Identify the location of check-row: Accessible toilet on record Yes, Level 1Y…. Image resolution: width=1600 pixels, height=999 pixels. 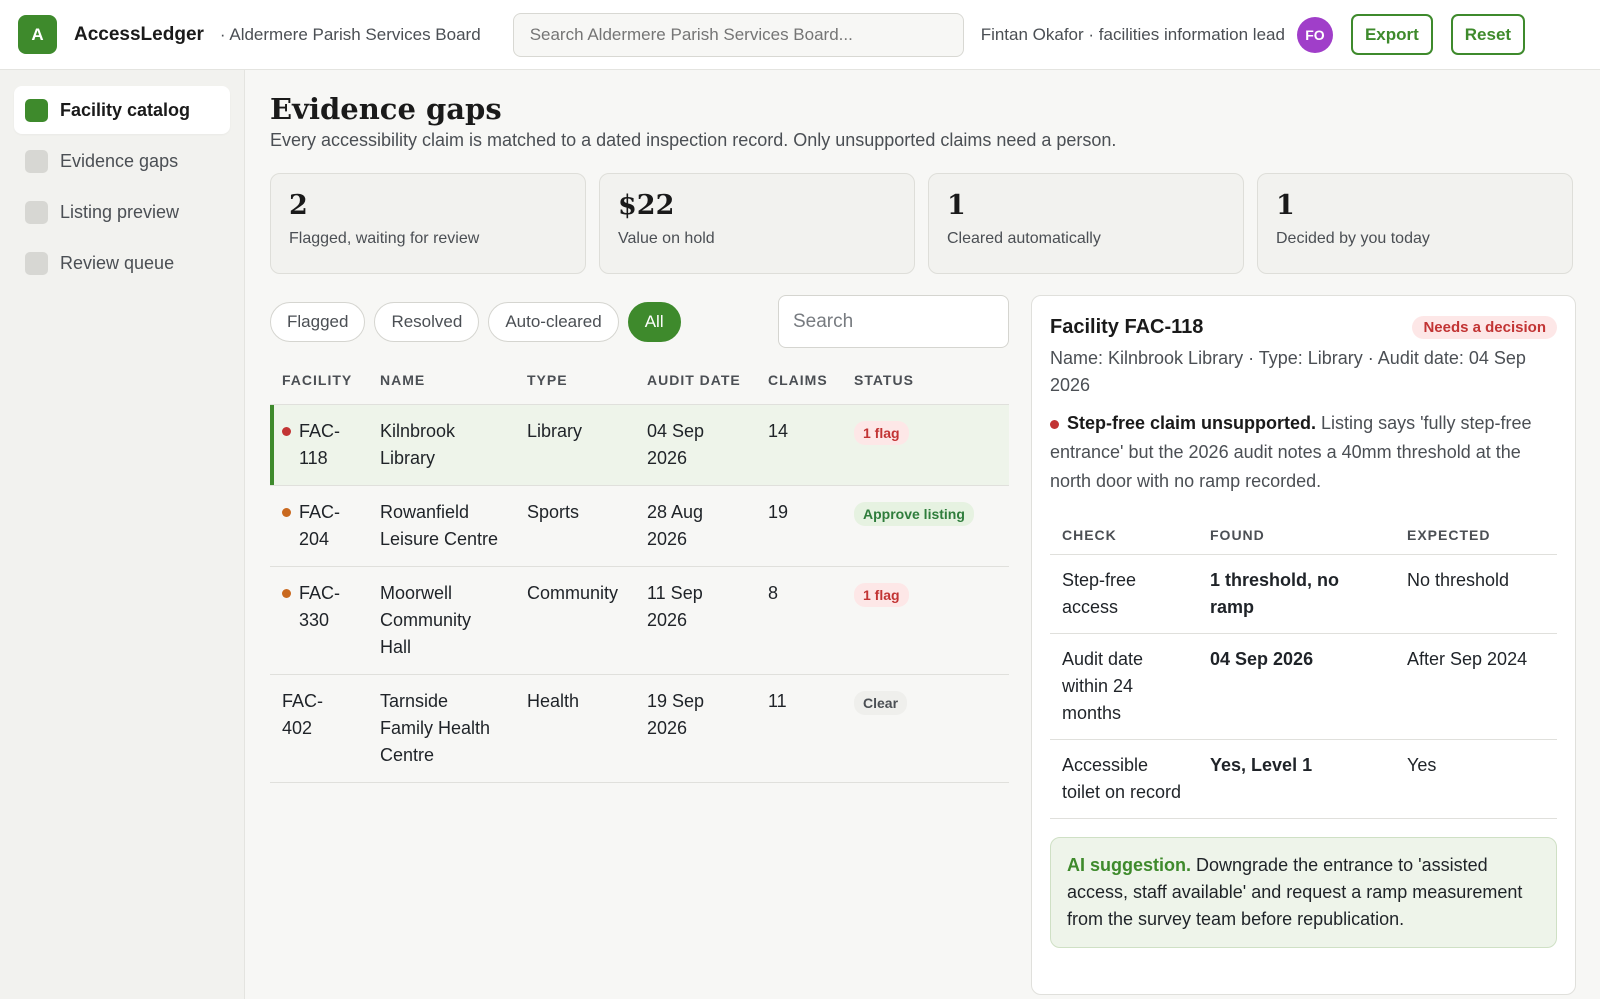
(1303, 779).